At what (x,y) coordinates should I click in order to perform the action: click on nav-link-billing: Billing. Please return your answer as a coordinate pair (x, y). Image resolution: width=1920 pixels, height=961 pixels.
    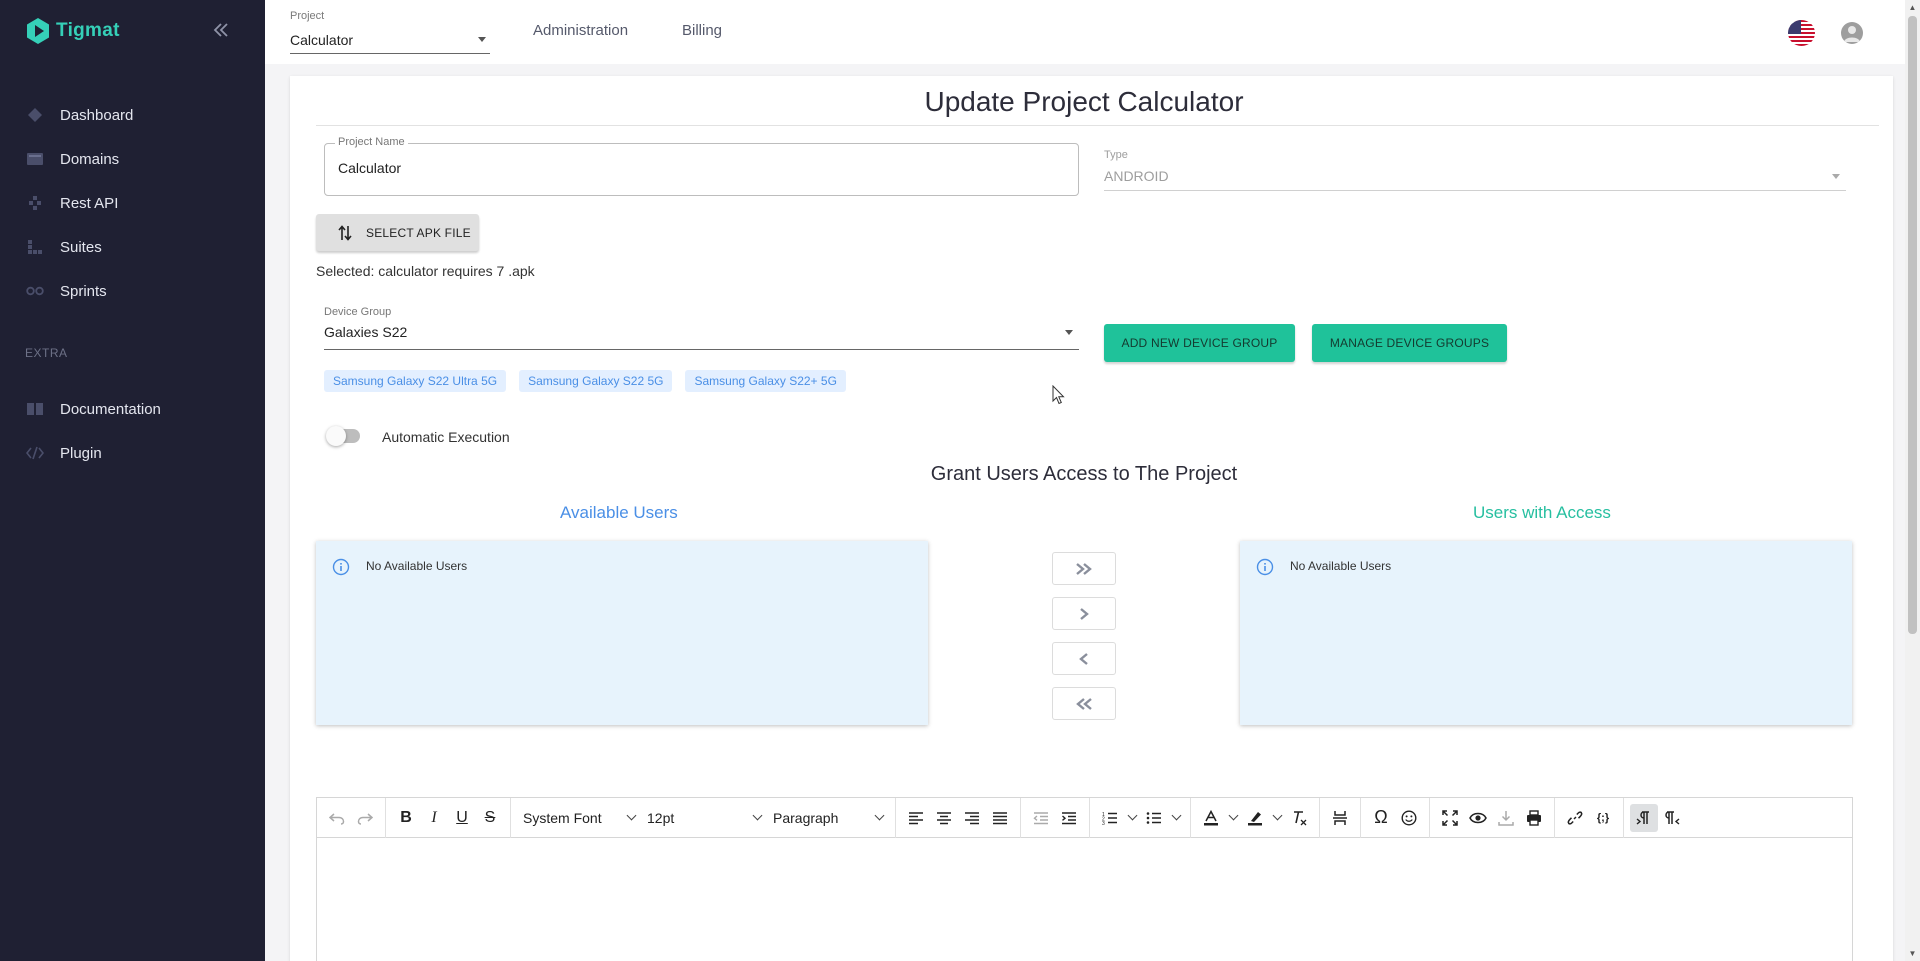
    Looking at the image, I should click on (702, 30).